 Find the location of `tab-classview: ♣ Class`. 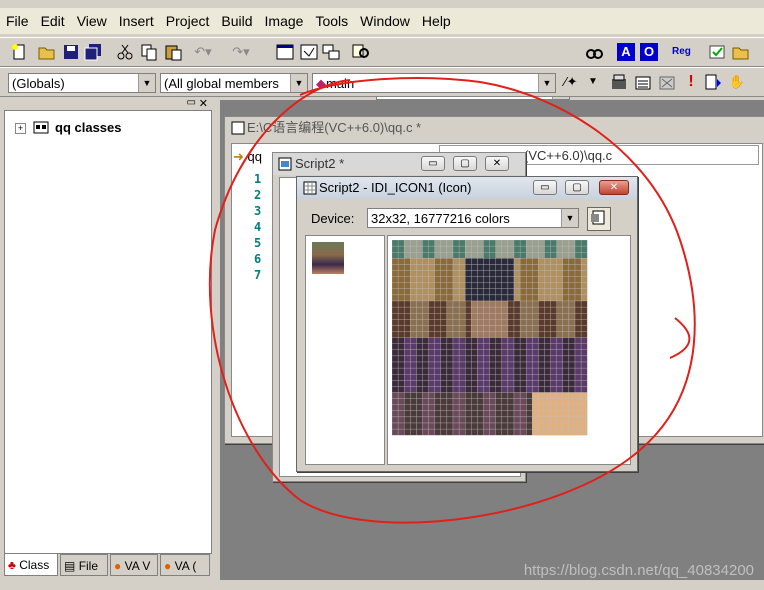

tab-classview: ♣ Class is located at coordinates (31, 565).